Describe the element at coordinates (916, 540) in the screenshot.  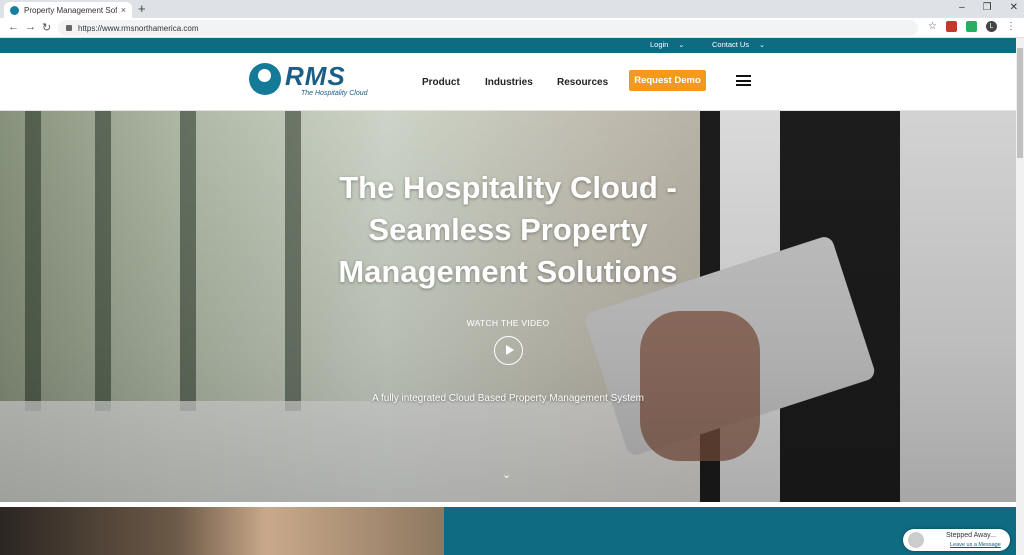
I see `chat-avatar` at that location.